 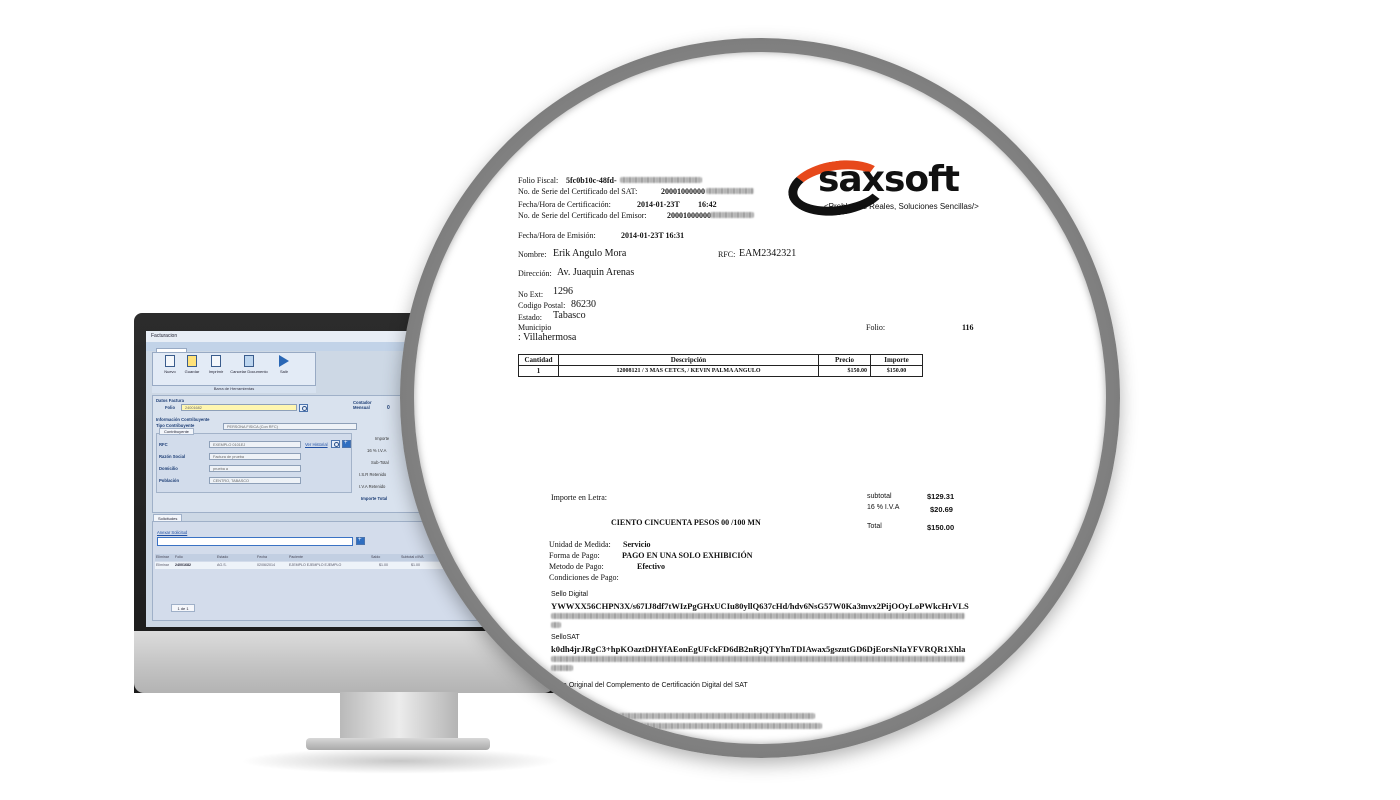 I want to click on floppy-icon, so click(x=192, y=361).